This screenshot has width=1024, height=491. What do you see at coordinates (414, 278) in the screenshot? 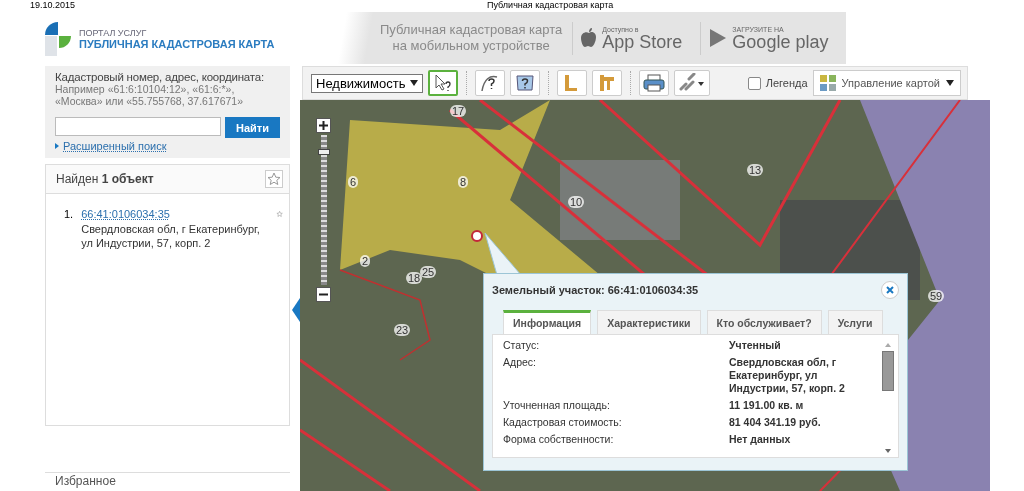
I see `parcel-number: 18` at bounding box center [414, 278].